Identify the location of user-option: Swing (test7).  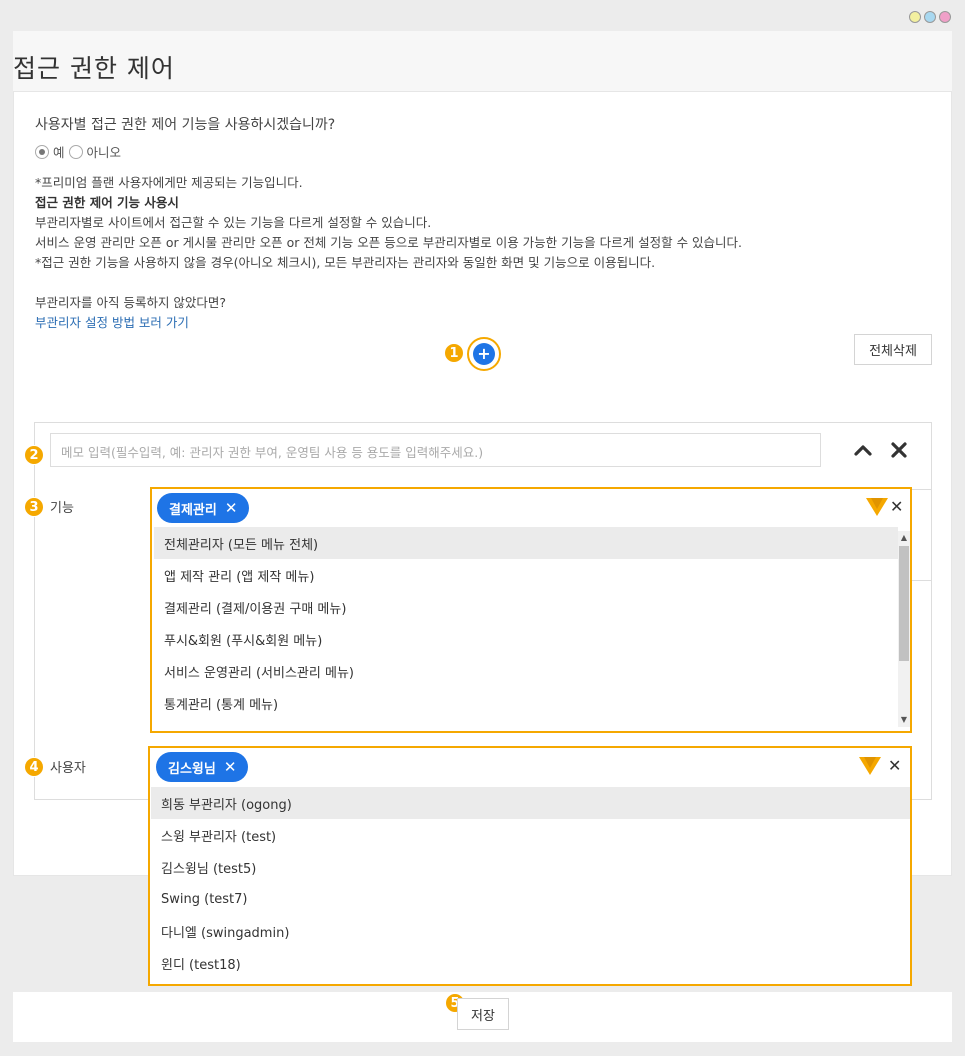
(530, 899).